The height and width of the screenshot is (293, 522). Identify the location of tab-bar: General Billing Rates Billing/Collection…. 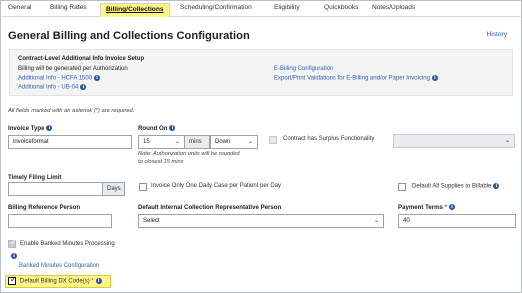
(262, 9).